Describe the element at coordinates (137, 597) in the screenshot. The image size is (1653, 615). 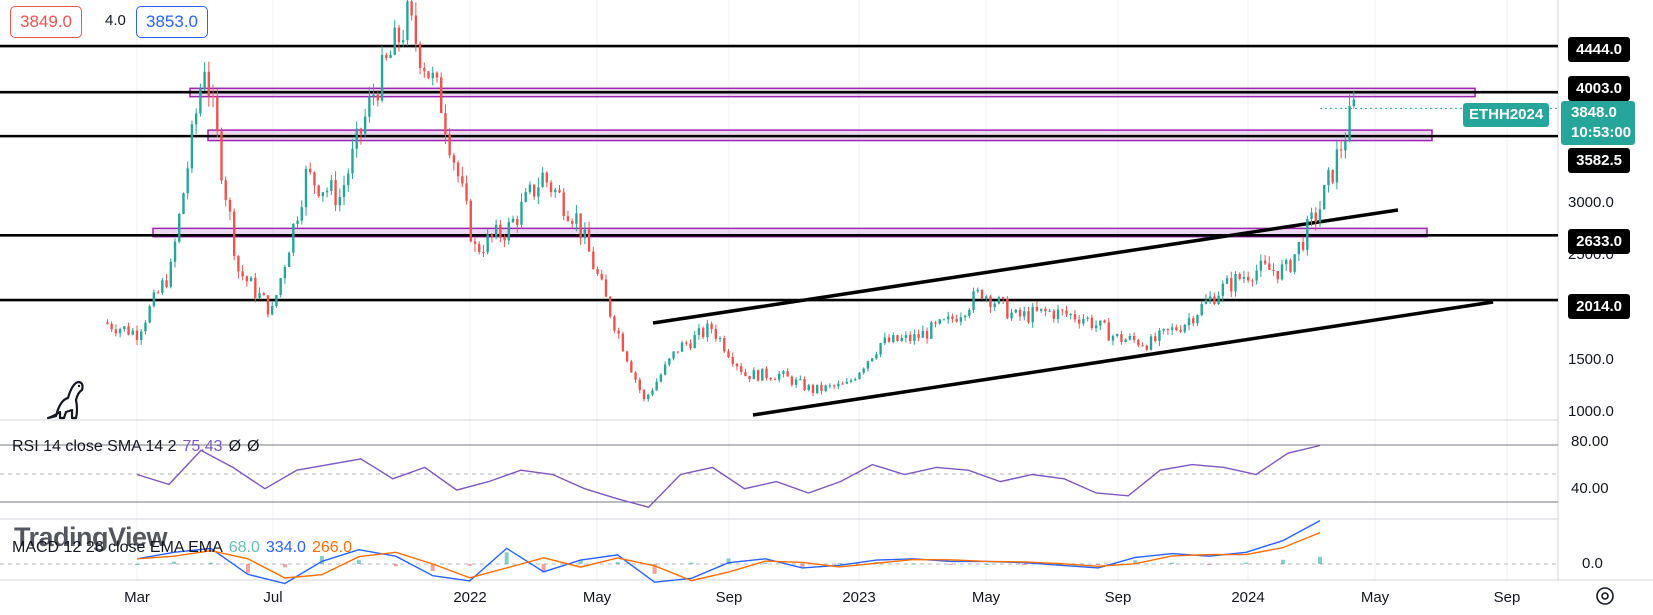
I see `x-label-mar: Mar` at that location.